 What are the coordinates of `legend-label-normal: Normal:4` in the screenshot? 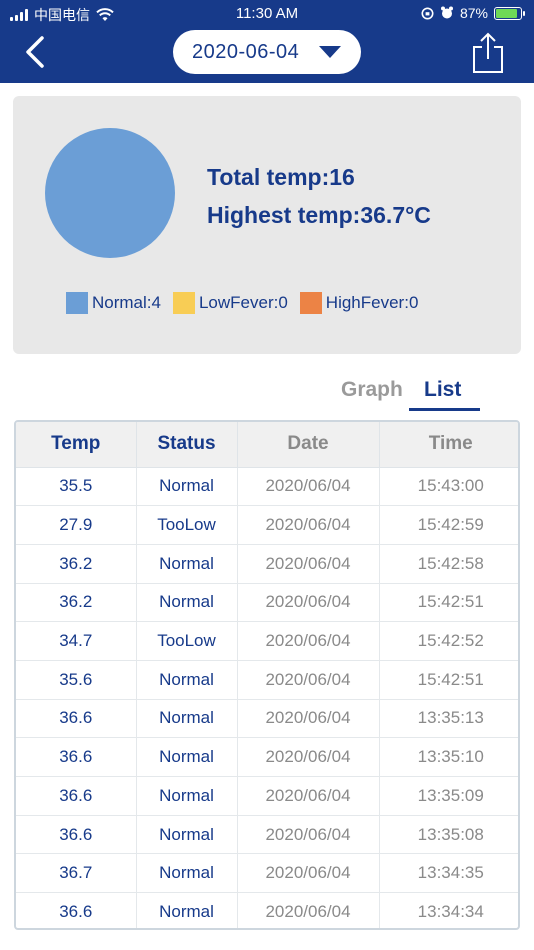 It's located at (126, 302).